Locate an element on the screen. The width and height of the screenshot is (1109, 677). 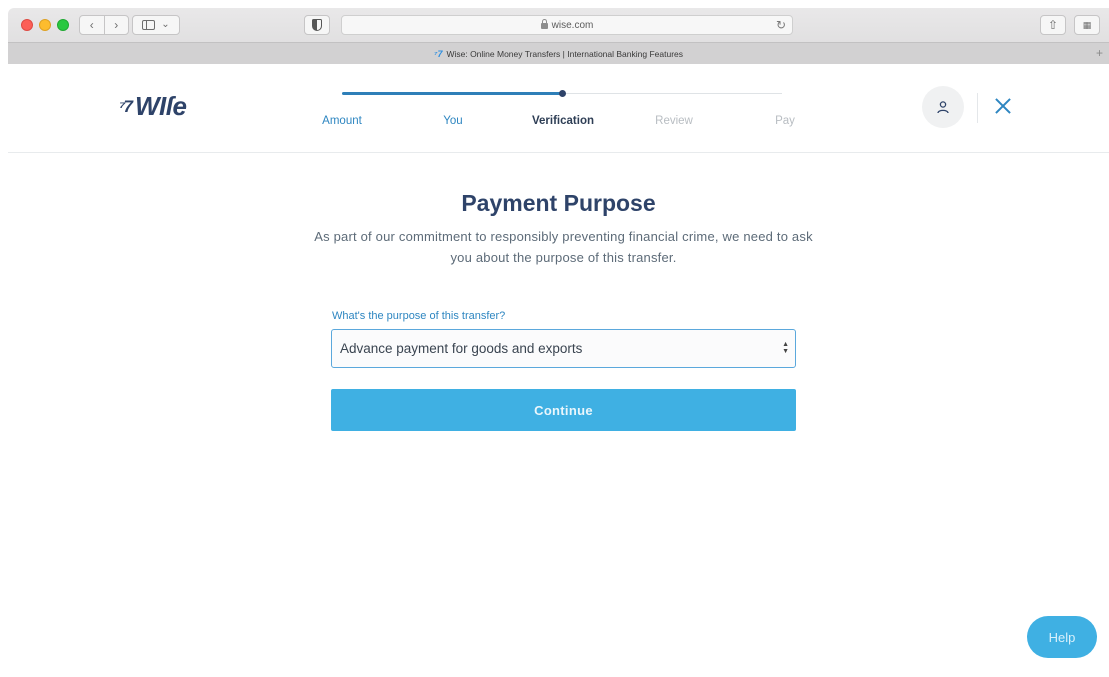
step-review: Review is located at coordinates (674, 121).